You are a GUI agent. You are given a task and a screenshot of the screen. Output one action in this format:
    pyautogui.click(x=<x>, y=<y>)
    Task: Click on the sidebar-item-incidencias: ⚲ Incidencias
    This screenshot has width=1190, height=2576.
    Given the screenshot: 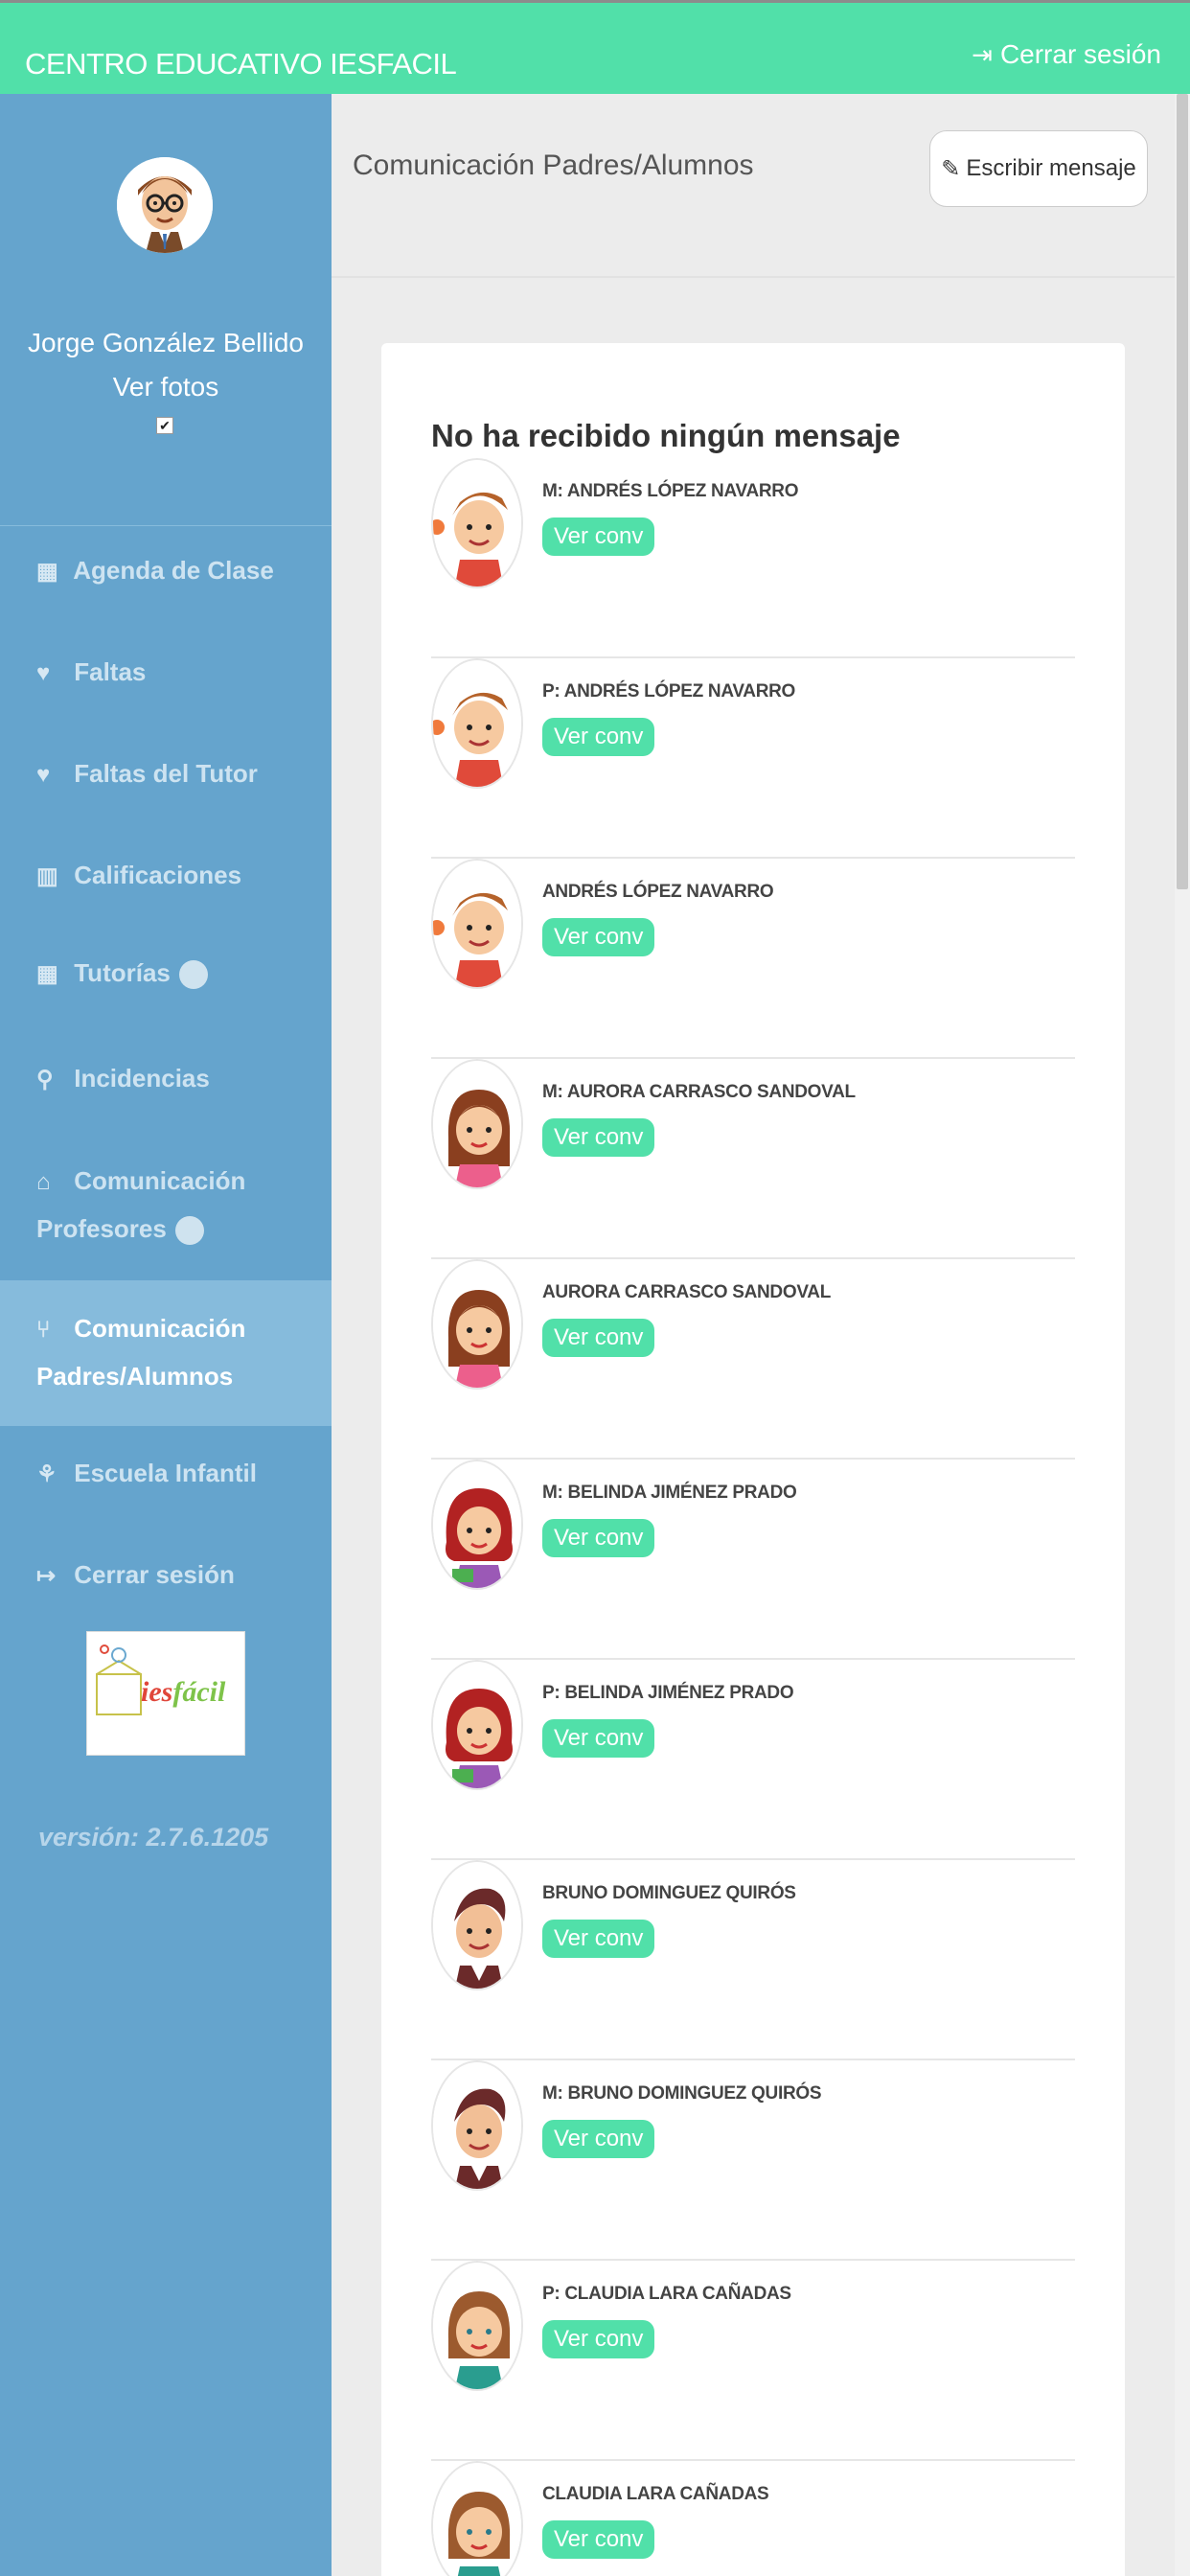 What is the action you would take?
    pyautogui.click(x=166, y=1078)
    